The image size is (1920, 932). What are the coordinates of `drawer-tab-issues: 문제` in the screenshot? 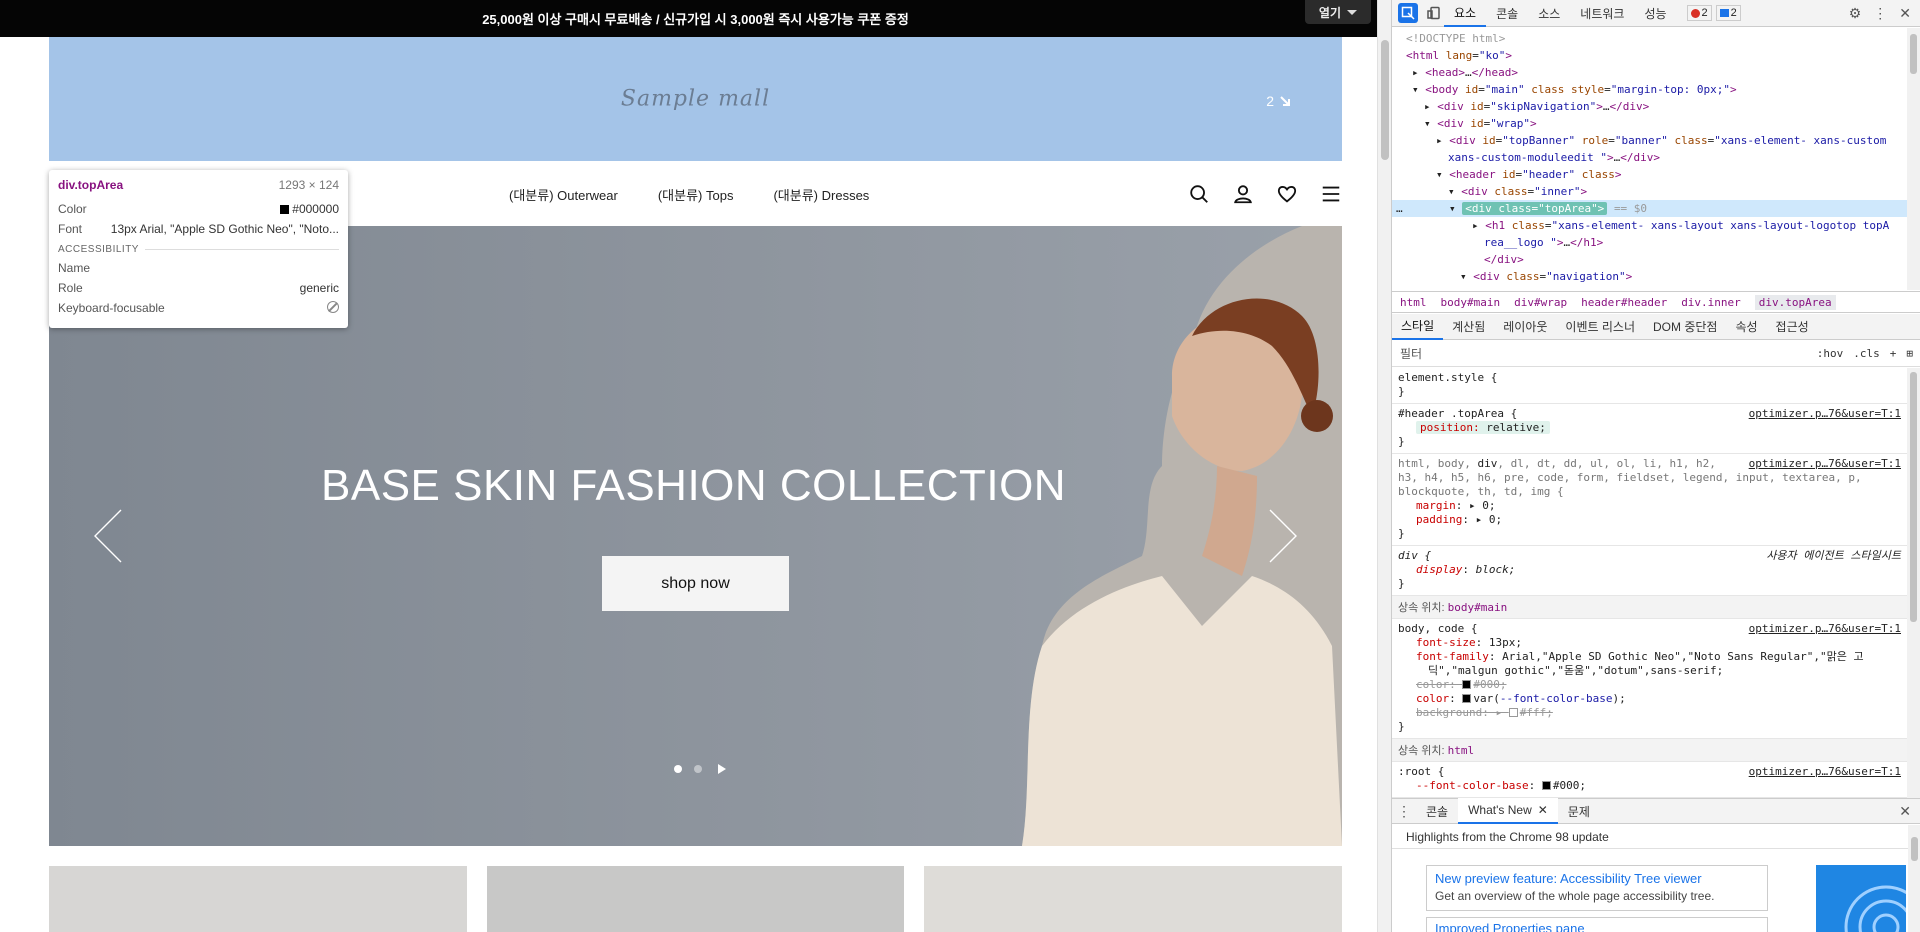 It's located at (1579, 811).